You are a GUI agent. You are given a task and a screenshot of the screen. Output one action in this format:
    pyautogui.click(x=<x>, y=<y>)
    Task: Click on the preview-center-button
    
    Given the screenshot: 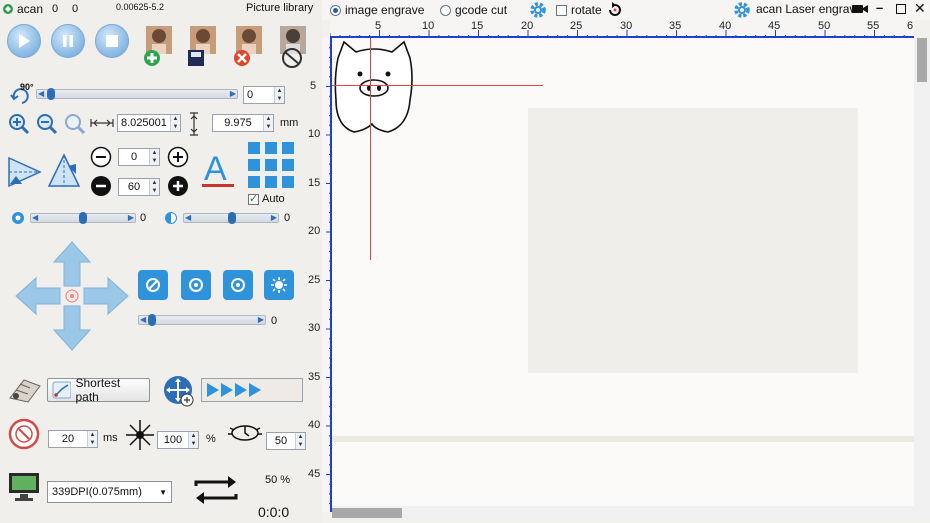 What is the action you would take?
    pyautogui.click(x=196, y=285)
    